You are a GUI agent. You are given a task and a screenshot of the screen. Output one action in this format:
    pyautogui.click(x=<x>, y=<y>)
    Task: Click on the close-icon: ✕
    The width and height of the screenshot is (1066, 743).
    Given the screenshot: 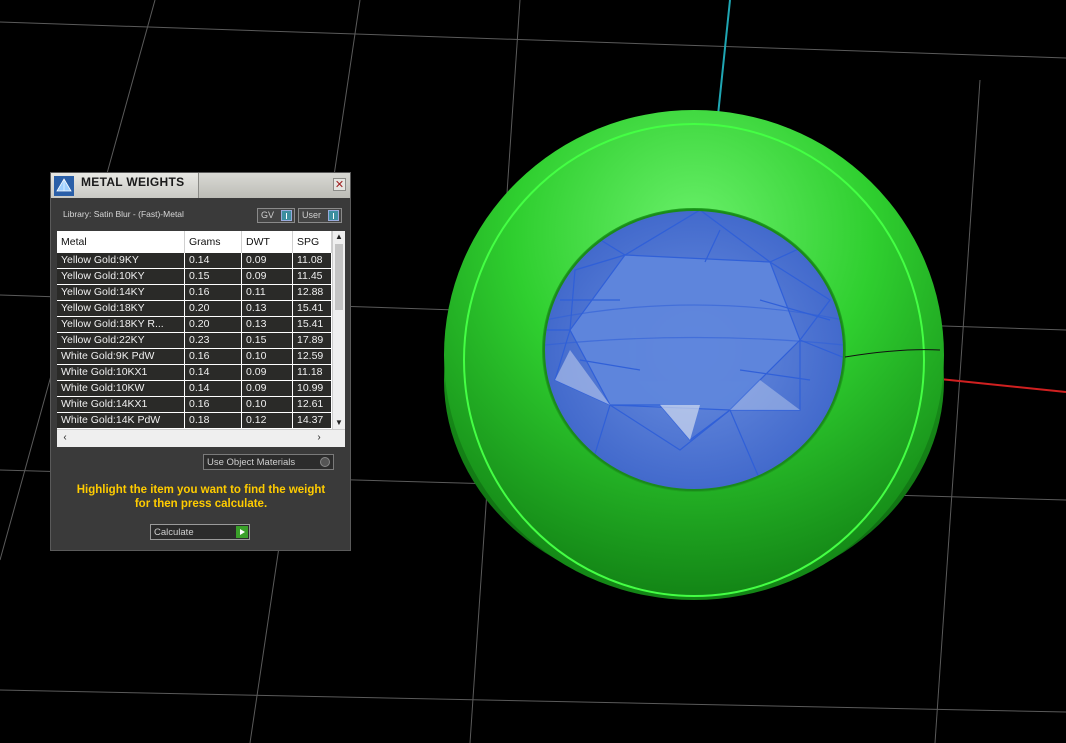 What is the action you would take?
    pyautogui.click(x=339, y=184)
    